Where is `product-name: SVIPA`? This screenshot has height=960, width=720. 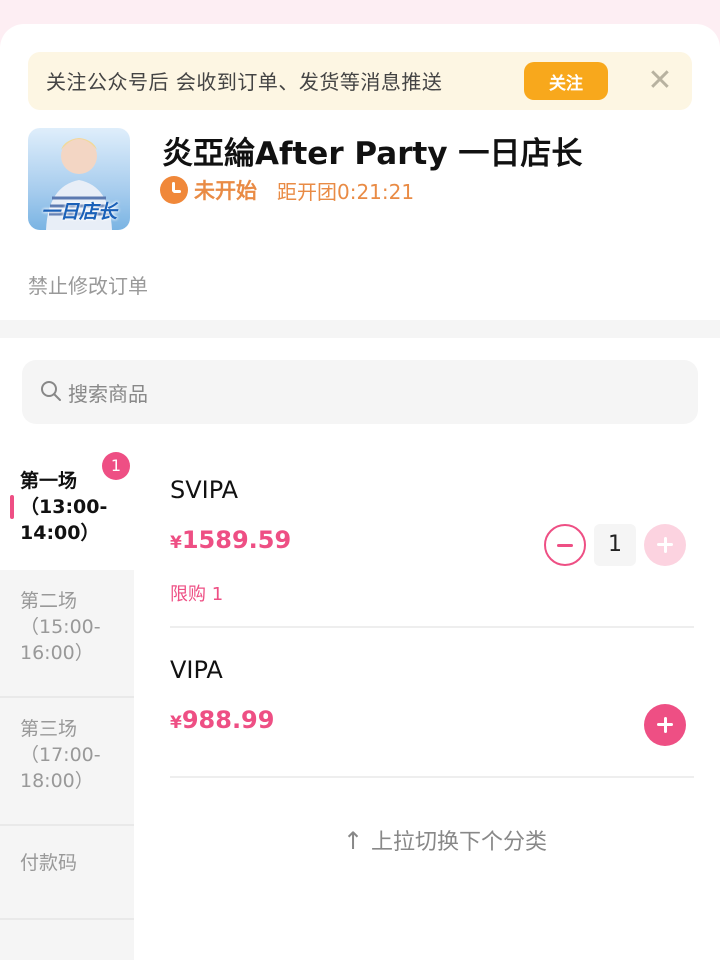
product-name: SVIPA is located at coordinates (204, 490).